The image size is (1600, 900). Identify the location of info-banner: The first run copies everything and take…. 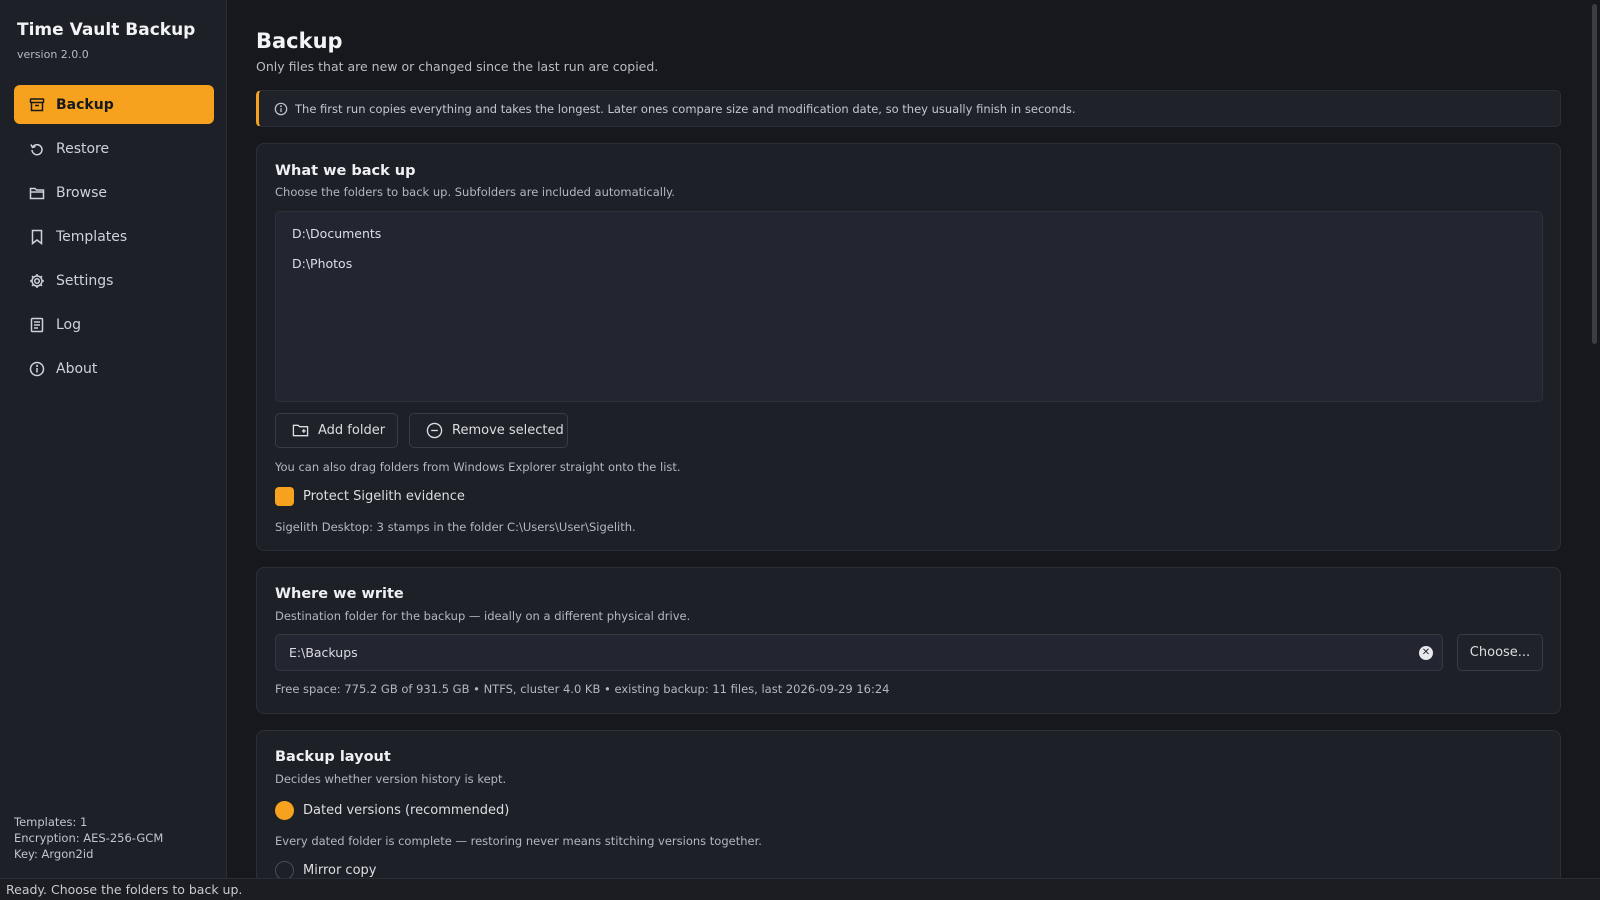
(908, 108).